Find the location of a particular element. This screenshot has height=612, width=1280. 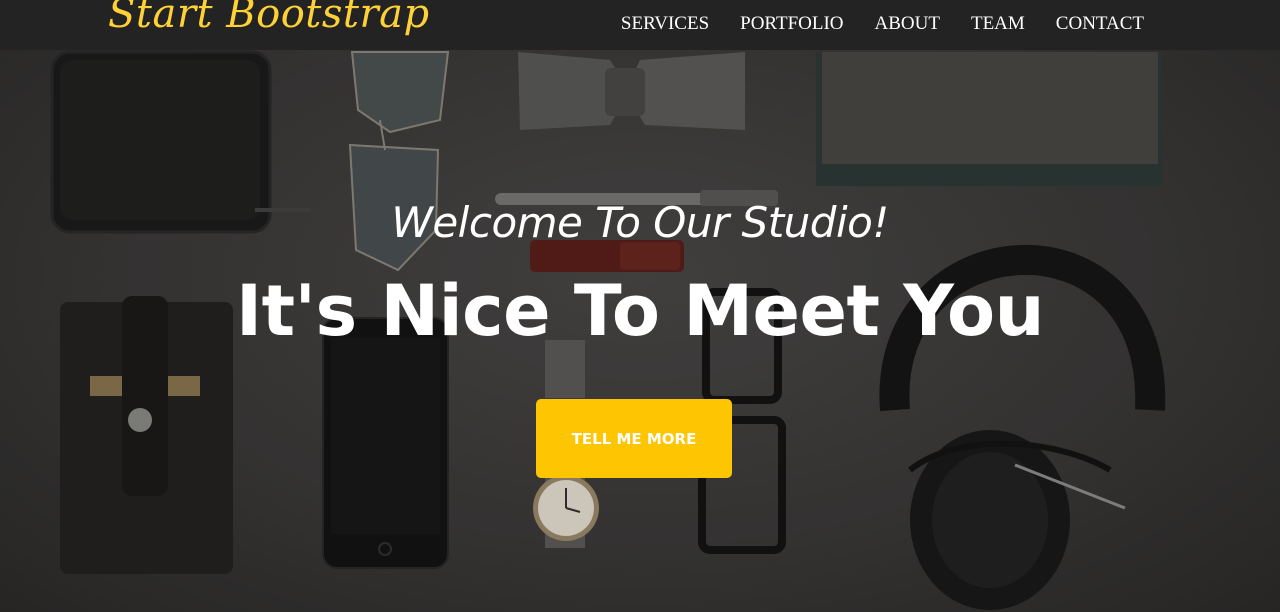

nav-link-about: ABOUT is located at coordinates (907, 24).